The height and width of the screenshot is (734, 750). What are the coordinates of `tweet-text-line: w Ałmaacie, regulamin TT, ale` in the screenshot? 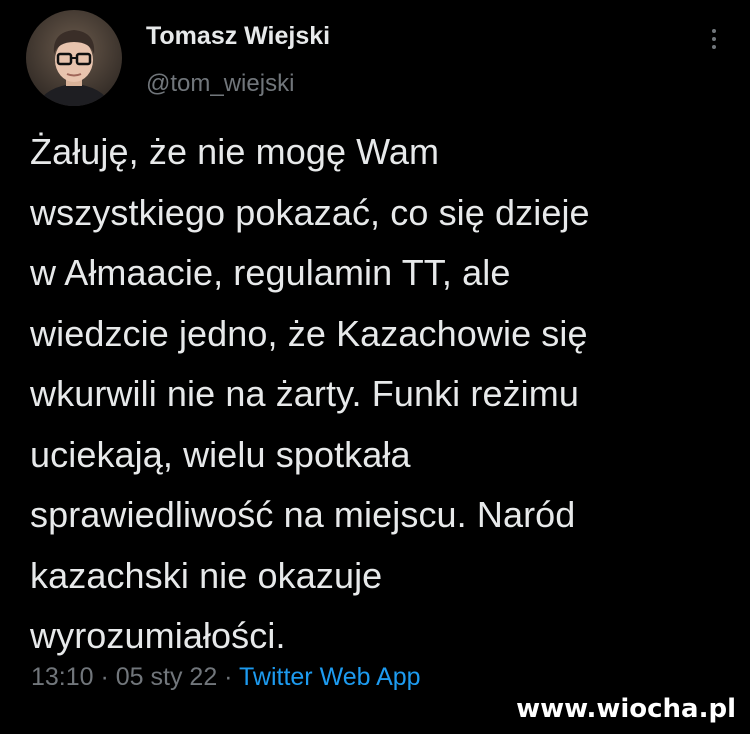 It's located at (270, 272).